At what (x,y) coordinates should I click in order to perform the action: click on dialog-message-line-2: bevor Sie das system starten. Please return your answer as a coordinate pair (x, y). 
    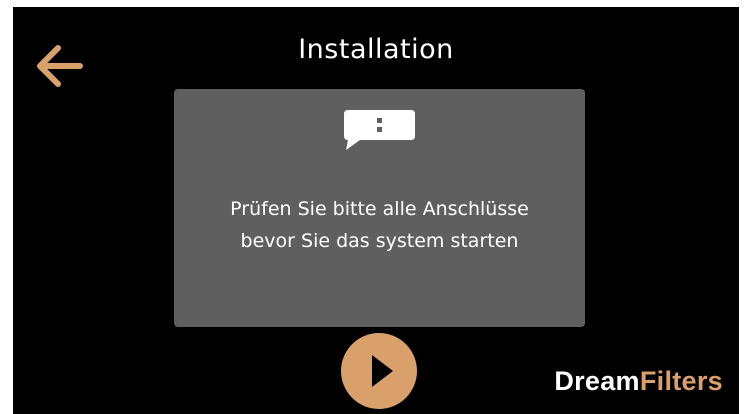
    Looking at the image, I should click on (379, 241).